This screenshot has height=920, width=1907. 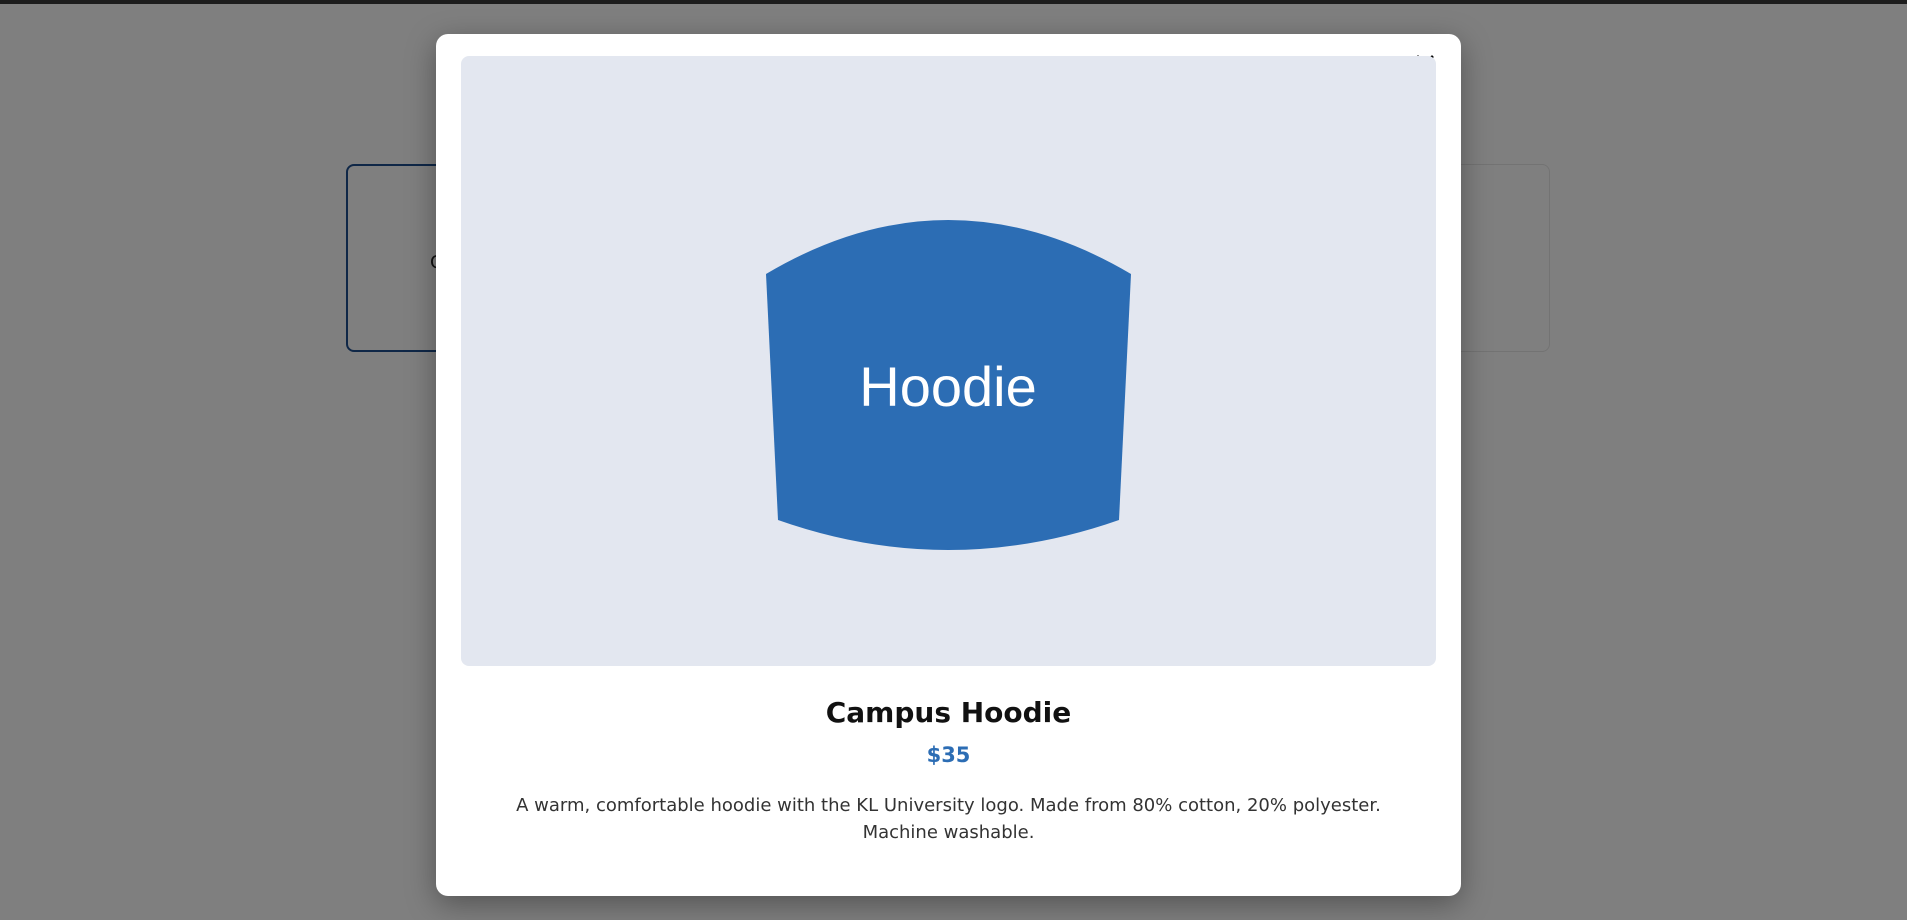 I want to click on product-image-label: Hoodie, so click(x=947, y=386).